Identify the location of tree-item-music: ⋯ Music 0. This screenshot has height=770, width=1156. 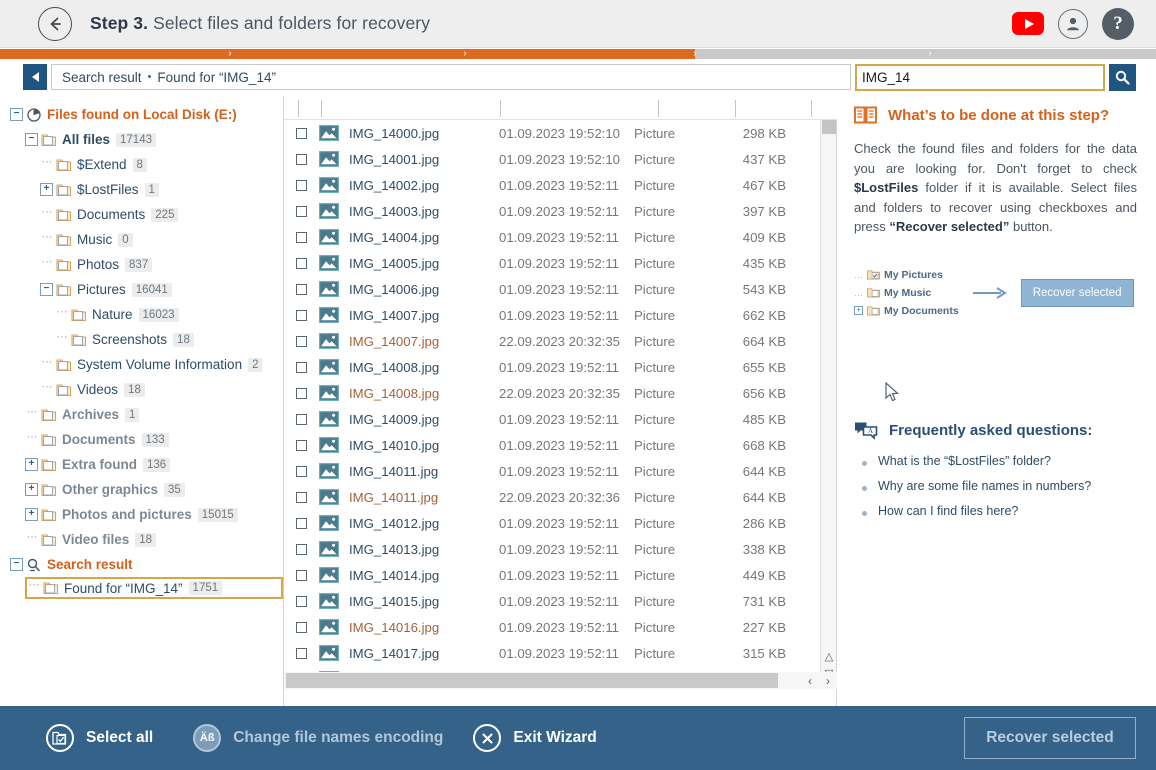
(161, 239).